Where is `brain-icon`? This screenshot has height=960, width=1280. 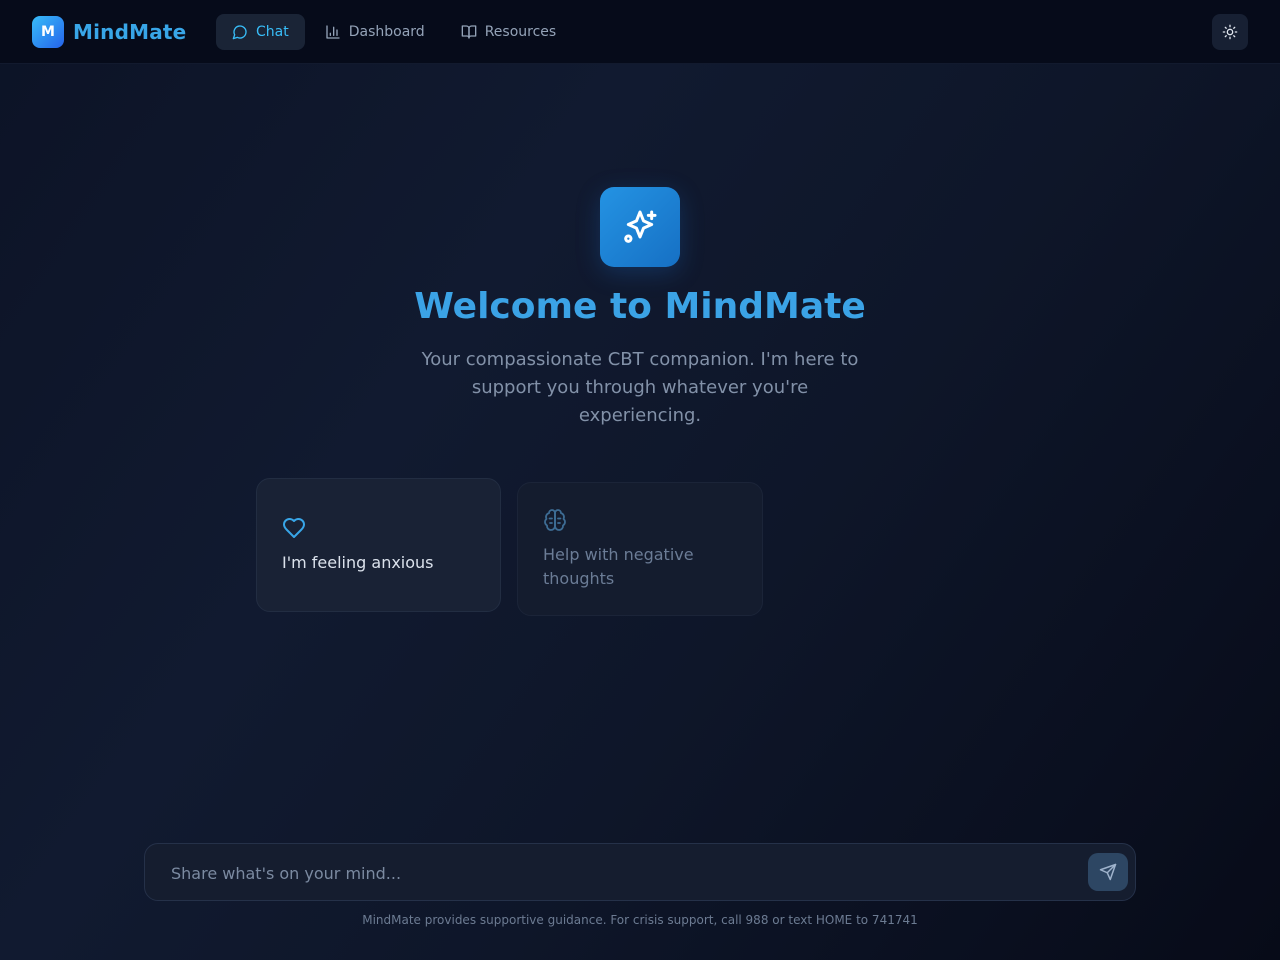
brain-icon is located at coordinates (555, 522).